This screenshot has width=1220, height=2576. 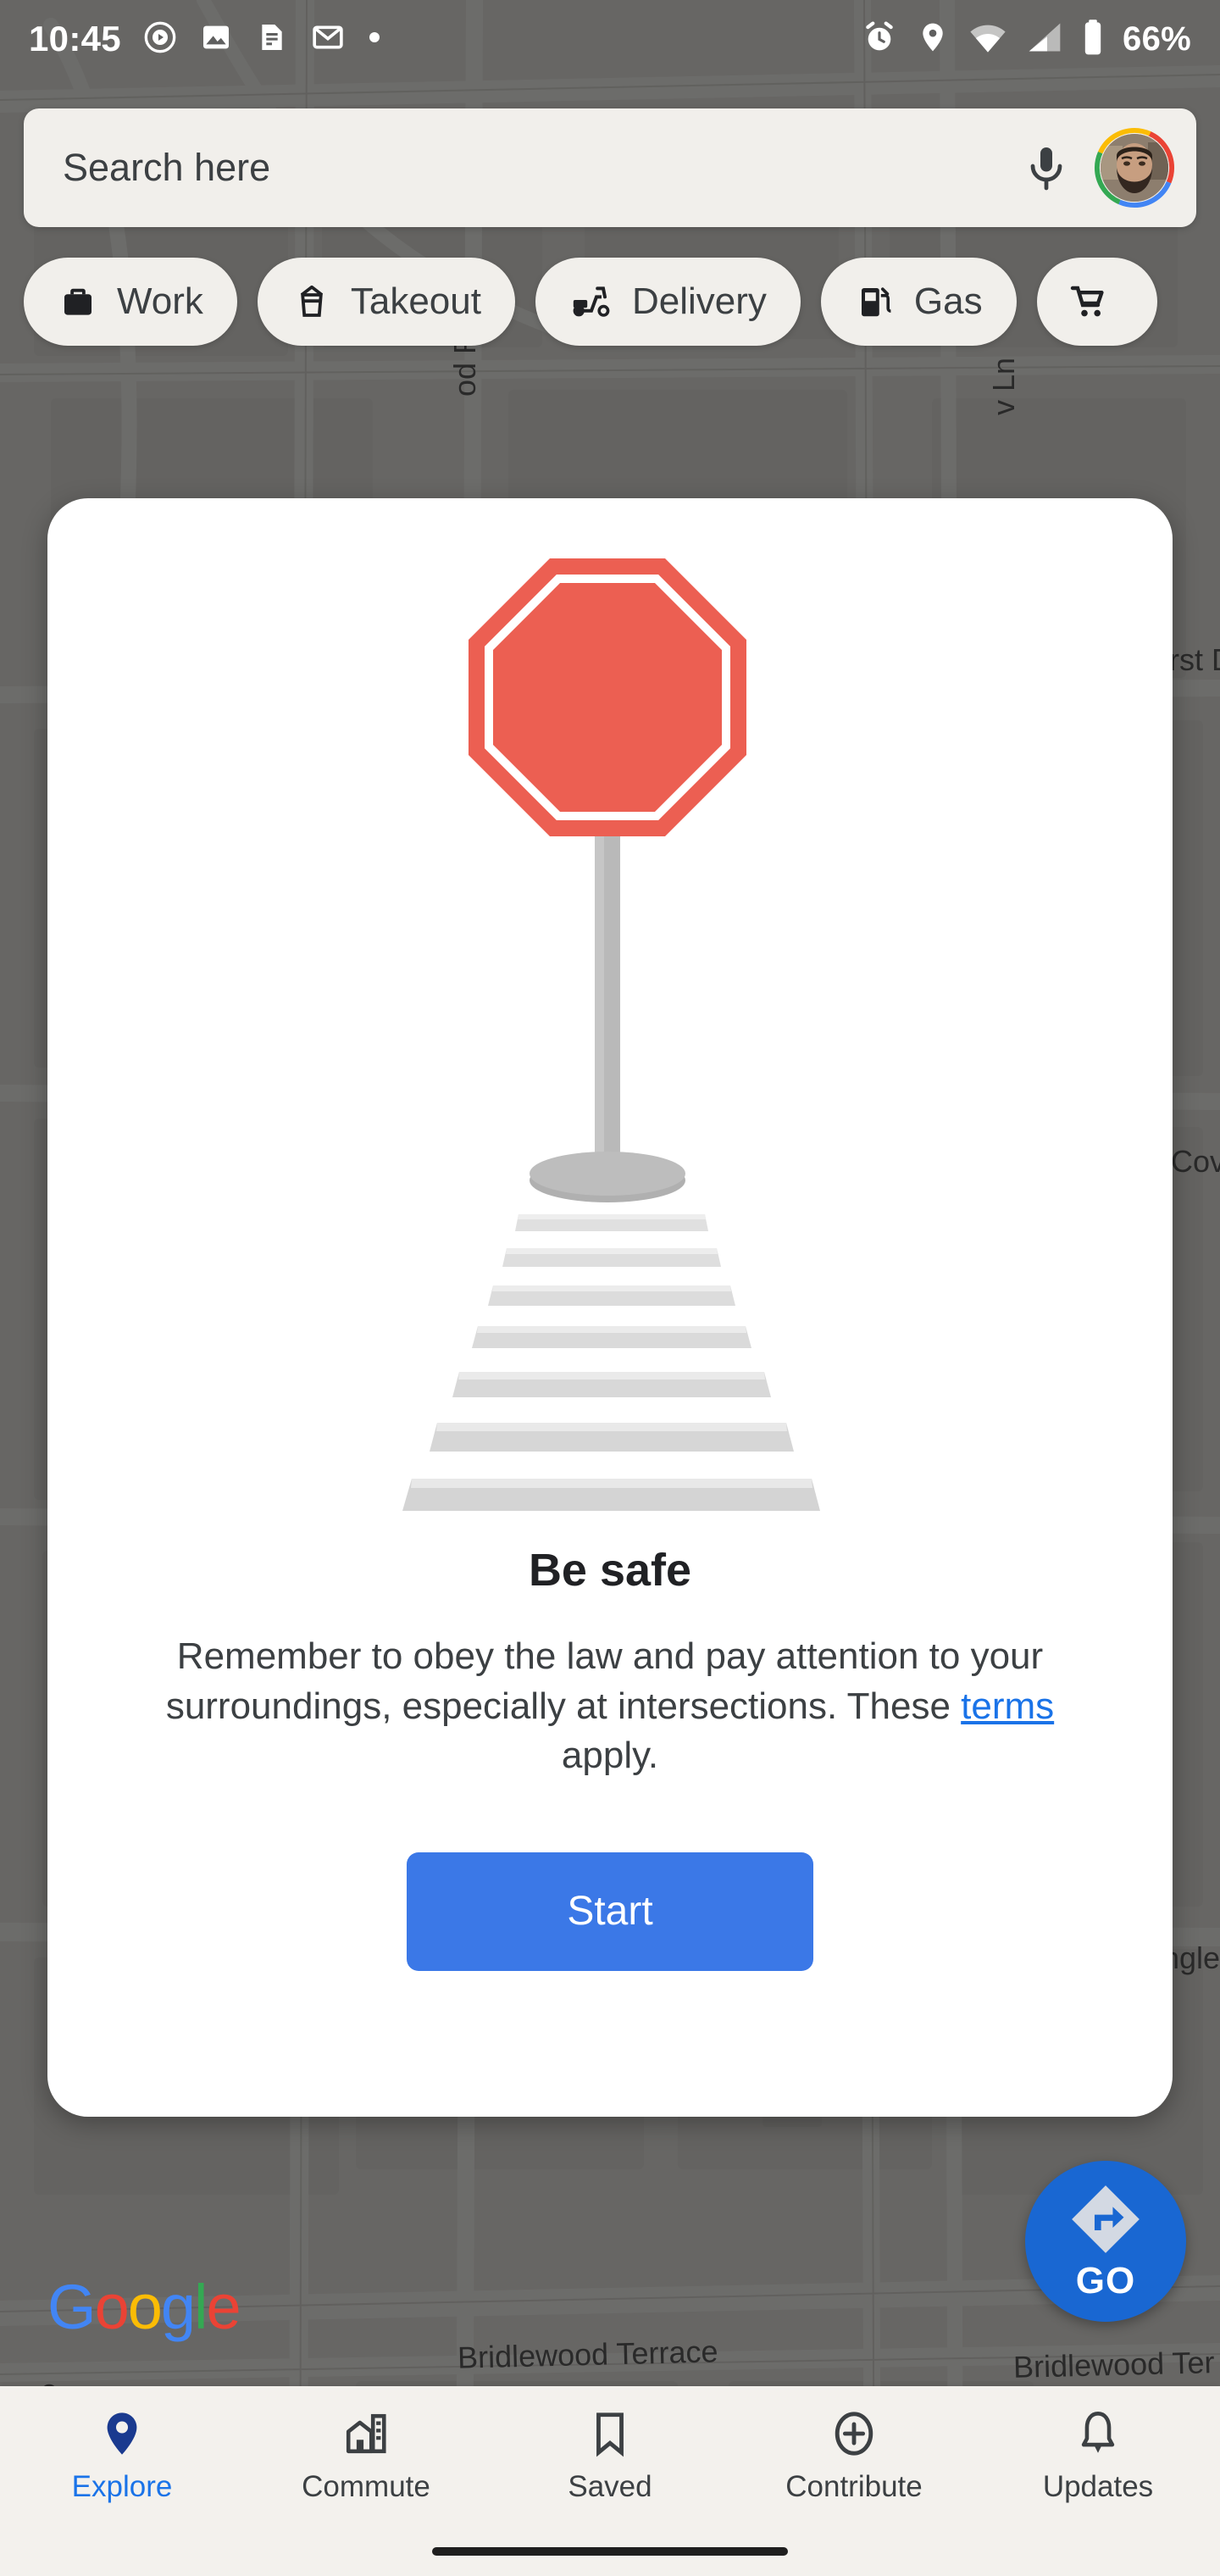 I want to click on chip-groceries, so click(x=1096, y=302).